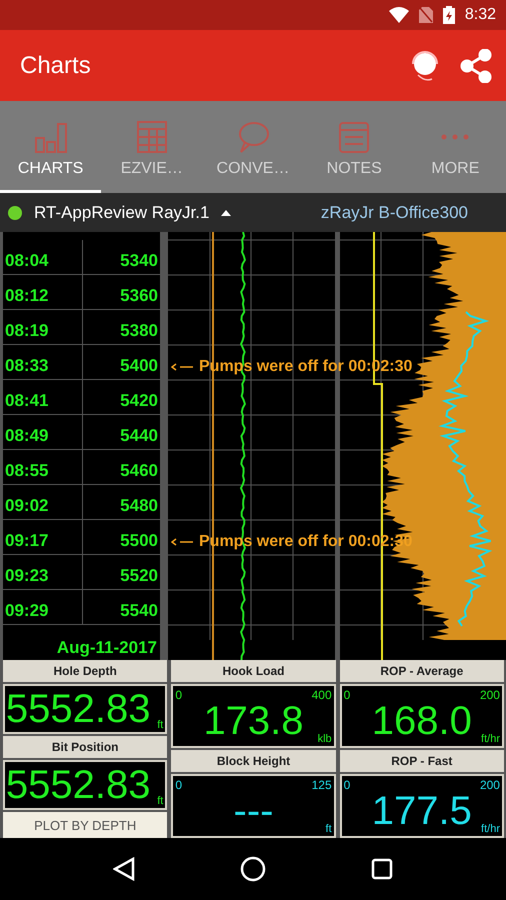 This screenshot has height=900, width=506. I want to click on gauge-label: Hole Depth, so click(85, 671).